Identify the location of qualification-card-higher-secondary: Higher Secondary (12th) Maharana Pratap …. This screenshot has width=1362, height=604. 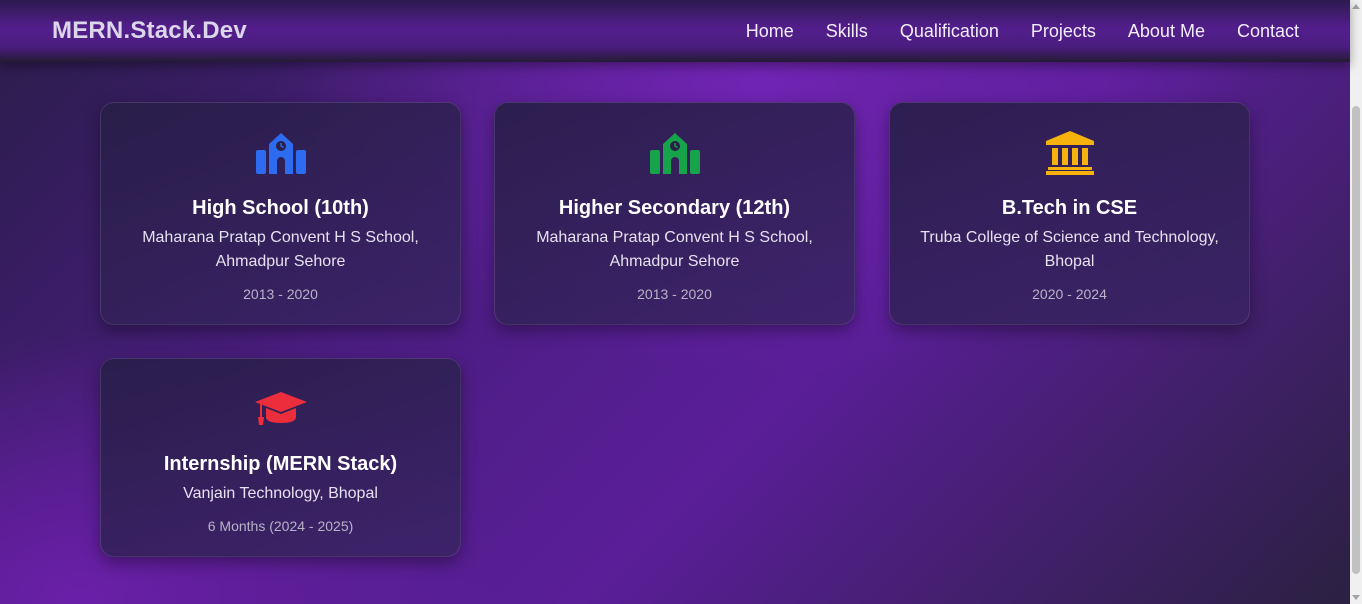
(674, 213).